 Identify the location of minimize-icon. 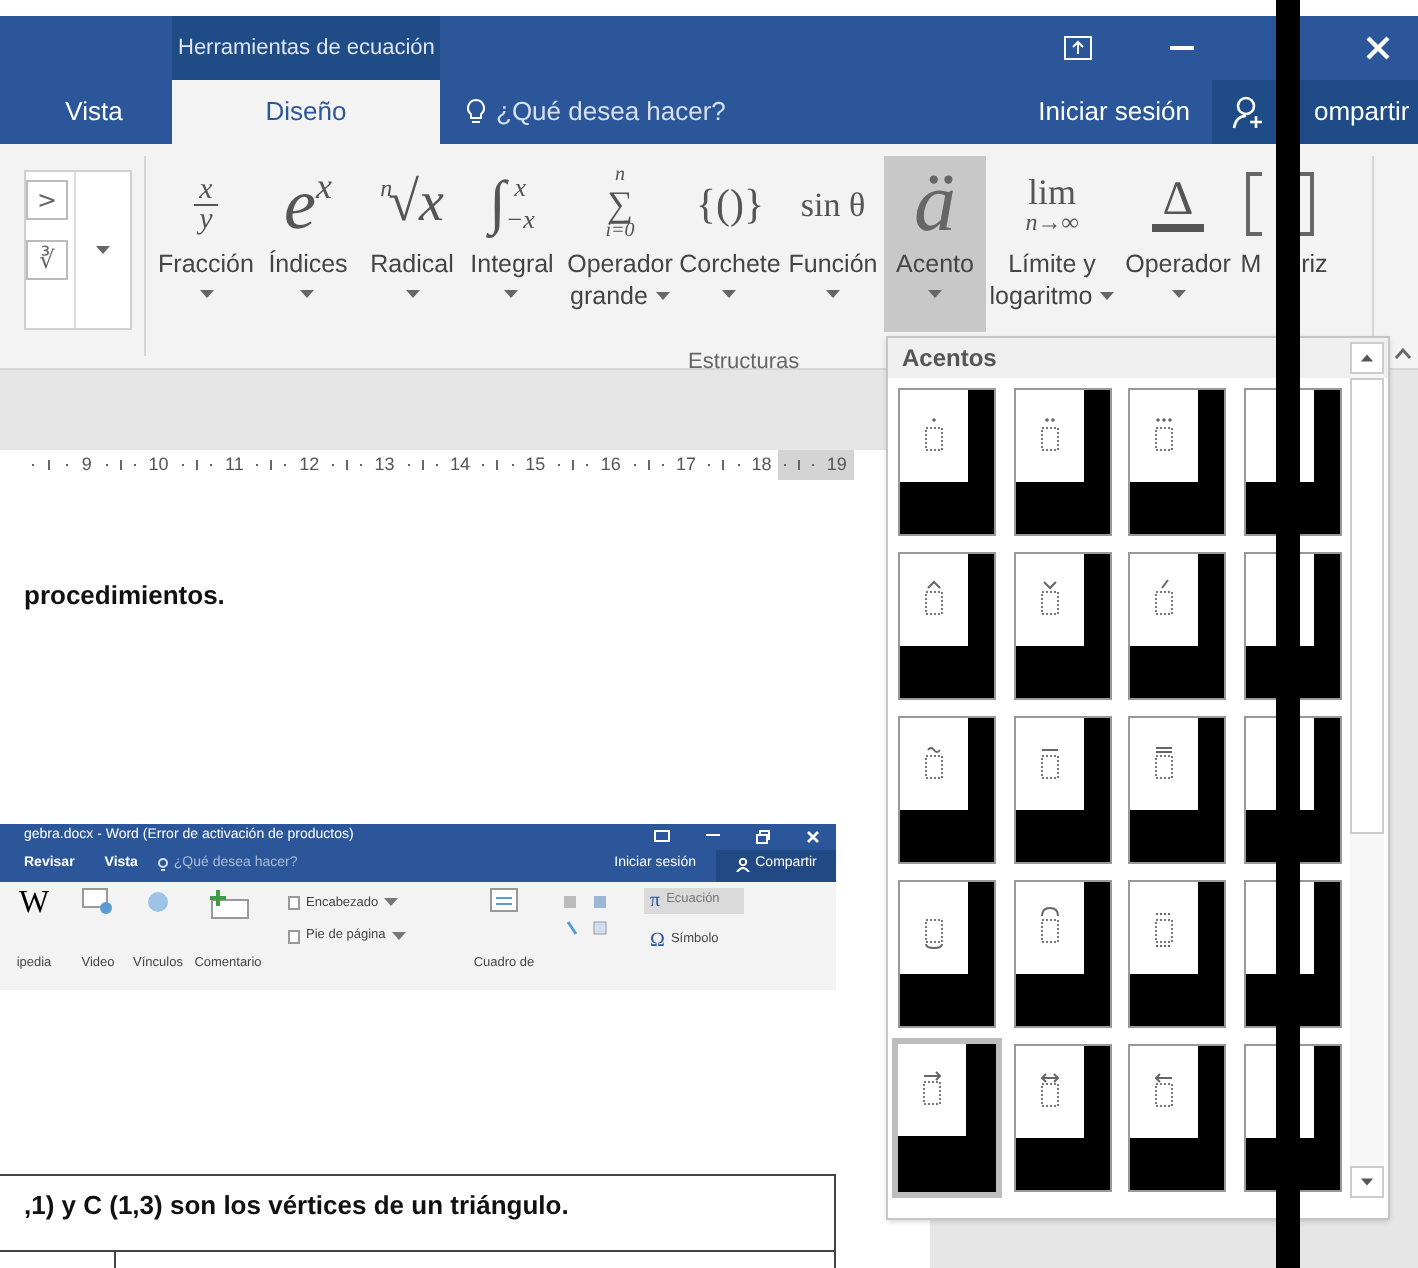
(713, 836).